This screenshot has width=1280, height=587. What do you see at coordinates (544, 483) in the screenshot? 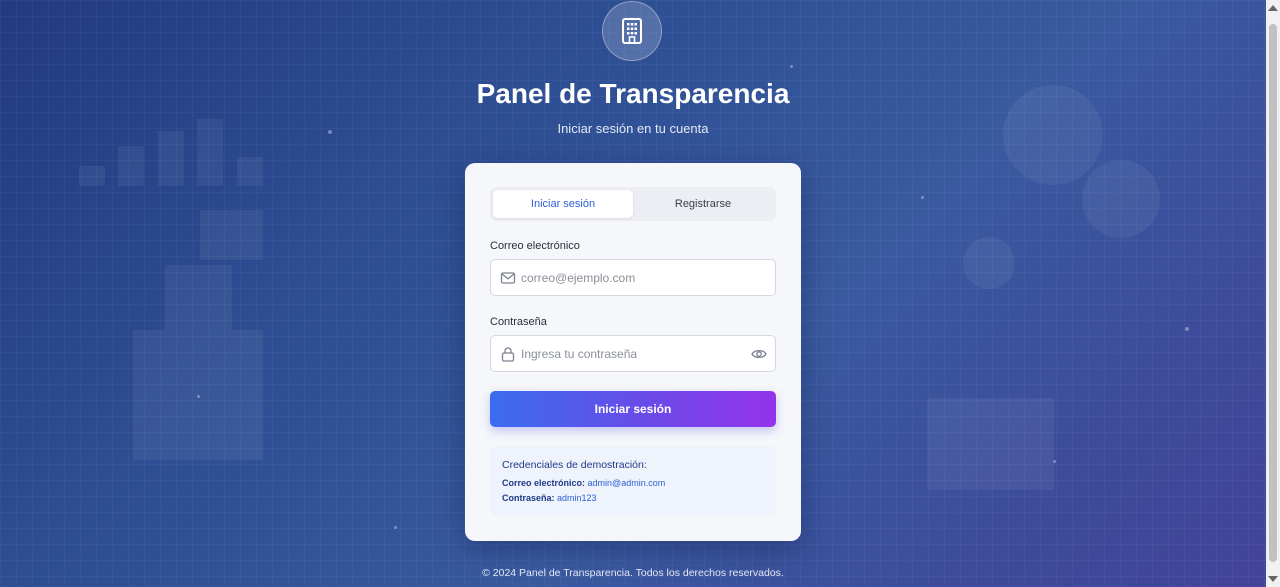
I see `demo-email-key: Correo electrónico:` at bounding box center [544, 483].